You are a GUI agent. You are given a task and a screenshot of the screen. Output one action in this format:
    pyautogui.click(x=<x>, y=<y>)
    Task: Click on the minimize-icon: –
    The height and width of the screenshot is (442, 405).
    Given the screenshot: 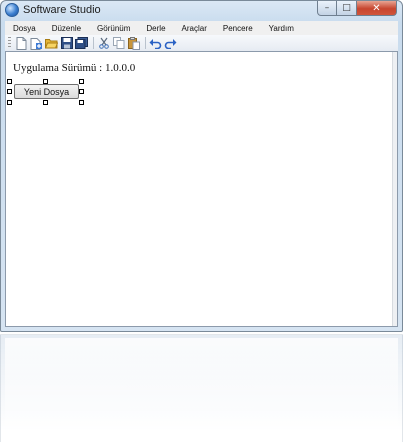 What is the action you would take?
    pyautogui.click(x=327, y=8)
    